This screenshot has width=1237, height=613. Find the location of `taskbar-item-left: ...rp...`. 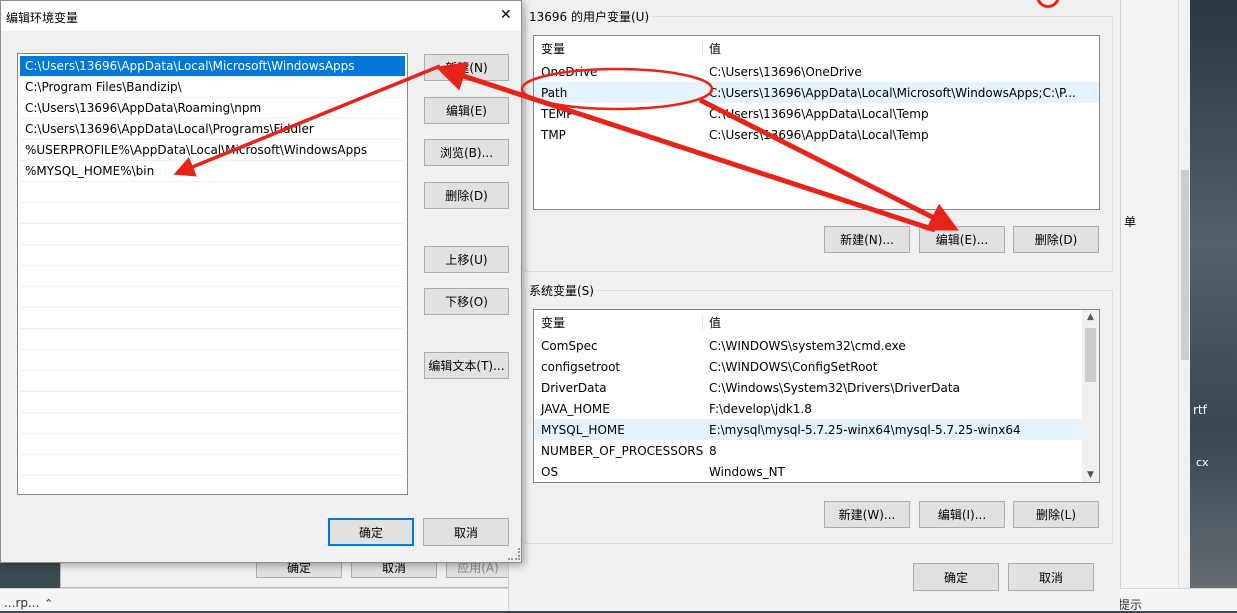

taskbar-item-left: ...rp... is located at coordinates (21, 603).